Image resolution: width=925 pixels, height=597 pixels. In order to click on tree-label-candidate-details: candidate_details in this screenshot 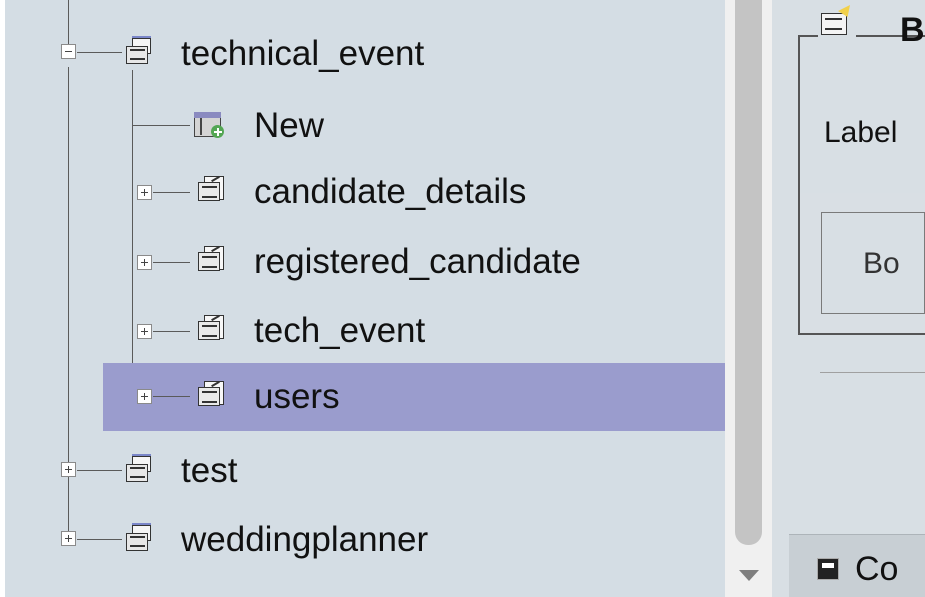, I will do `click(390, 191)`.